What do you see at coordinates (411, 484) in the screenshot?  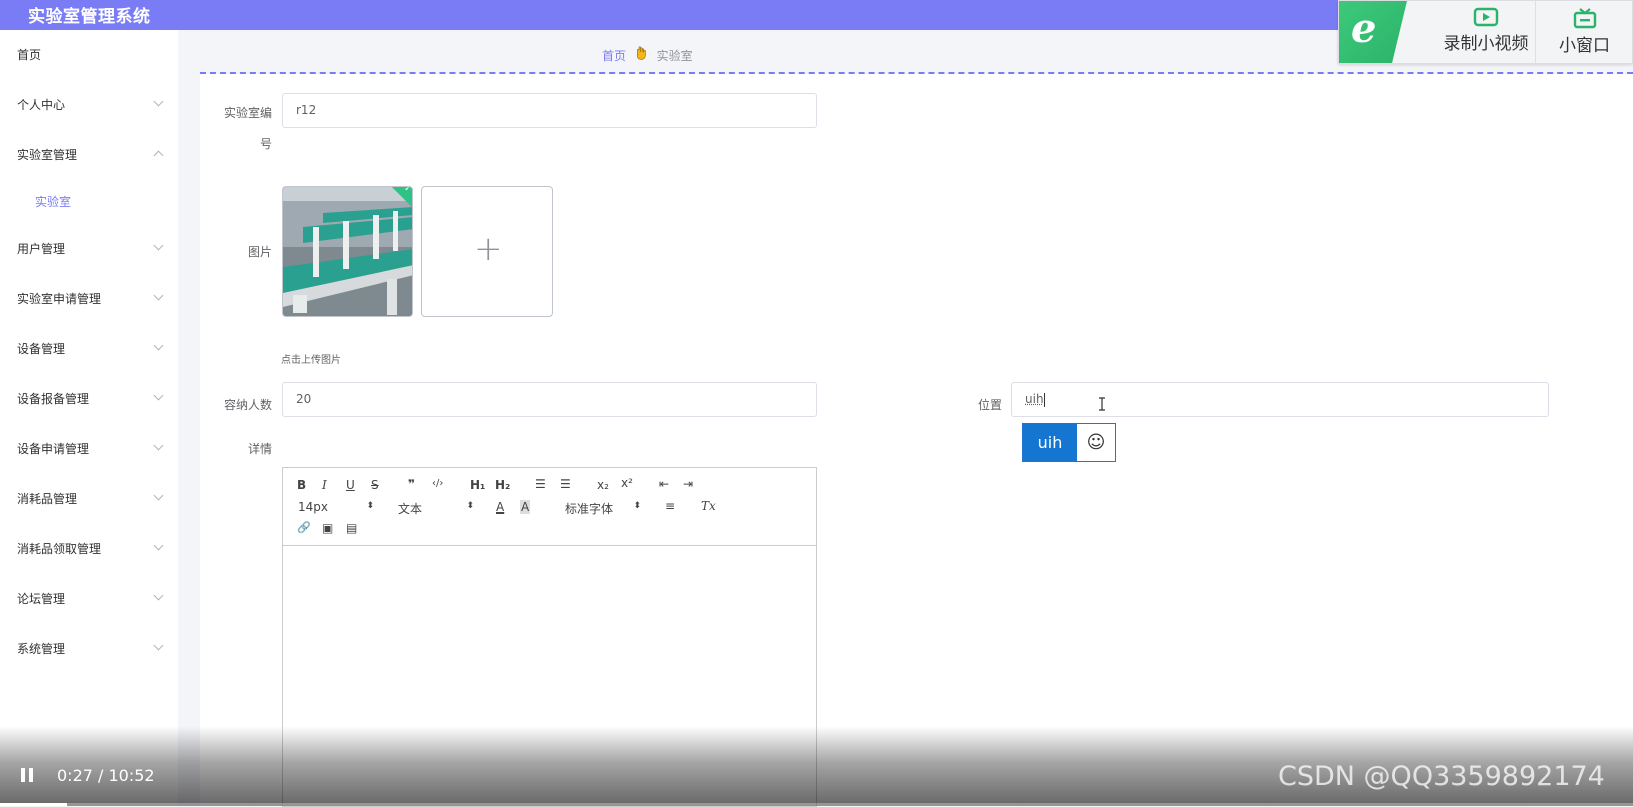 I see `blockquote-button: ❞` at bounding box center [411, 484].